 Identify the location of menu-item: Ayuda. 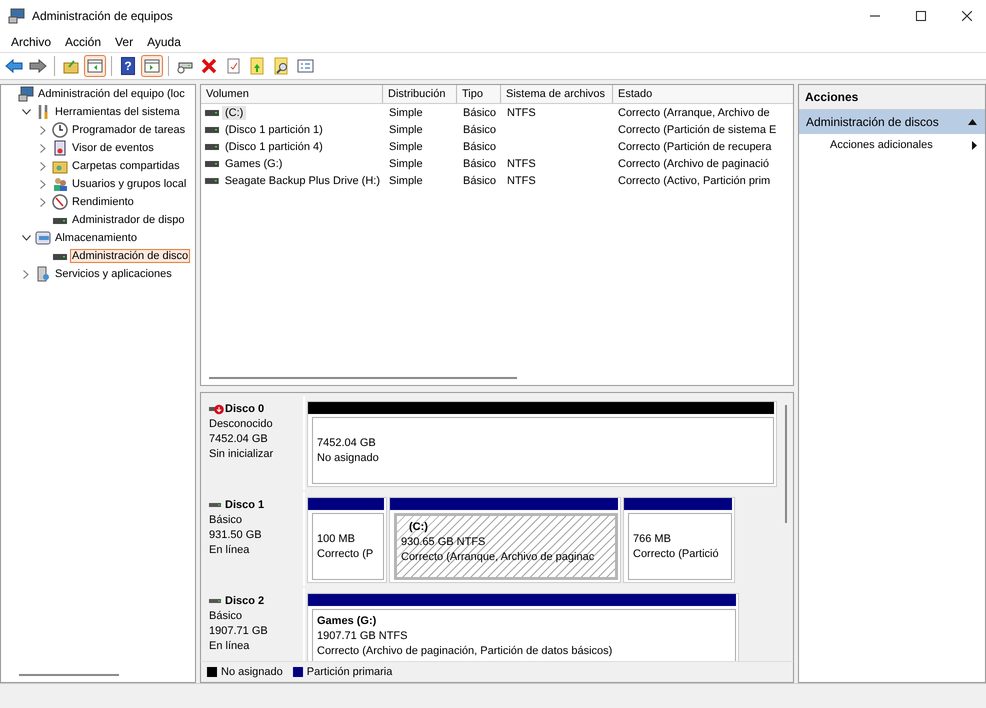
(164, 42).